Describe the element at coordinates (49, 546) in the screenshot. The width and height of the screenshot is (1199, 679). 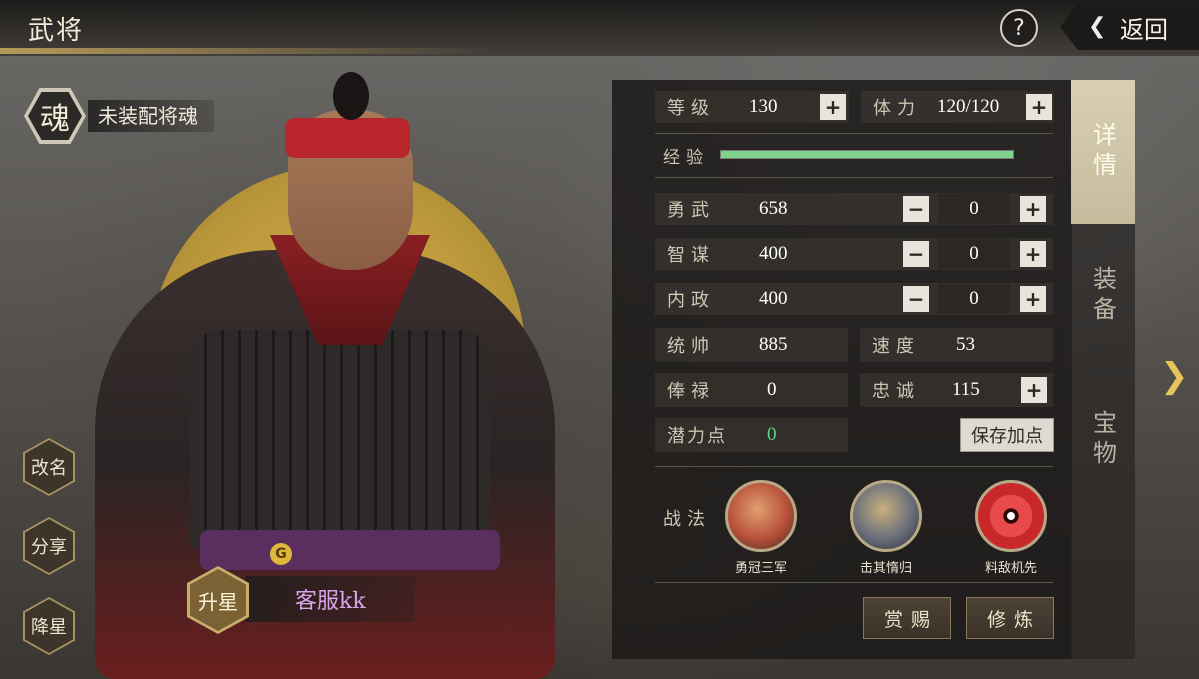
I see `share-label: 分享` at that location.